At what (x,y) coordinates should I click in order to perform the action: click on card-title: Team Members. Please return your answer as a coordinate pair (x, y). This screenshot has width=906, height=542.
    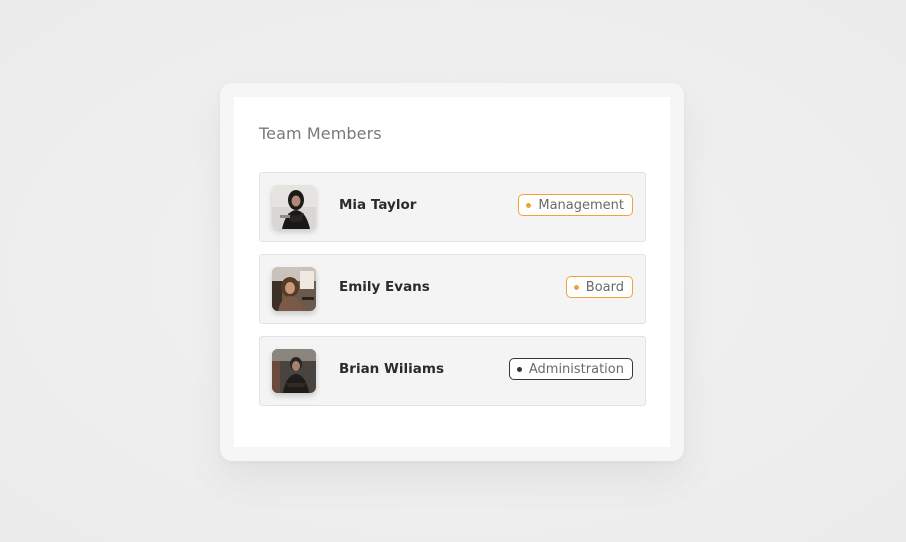
    Looking at the image, I should click on (320, 133).